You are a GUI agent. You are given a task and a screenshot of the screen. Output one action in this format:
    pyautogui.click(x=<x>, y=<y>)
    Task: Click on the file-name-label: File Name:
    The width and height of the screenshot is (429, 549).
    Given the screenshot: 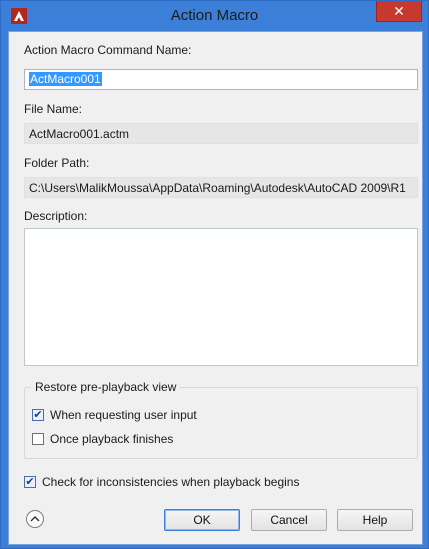 What is the action you would take?
    pyautogui.click(x=53, y=109)
    